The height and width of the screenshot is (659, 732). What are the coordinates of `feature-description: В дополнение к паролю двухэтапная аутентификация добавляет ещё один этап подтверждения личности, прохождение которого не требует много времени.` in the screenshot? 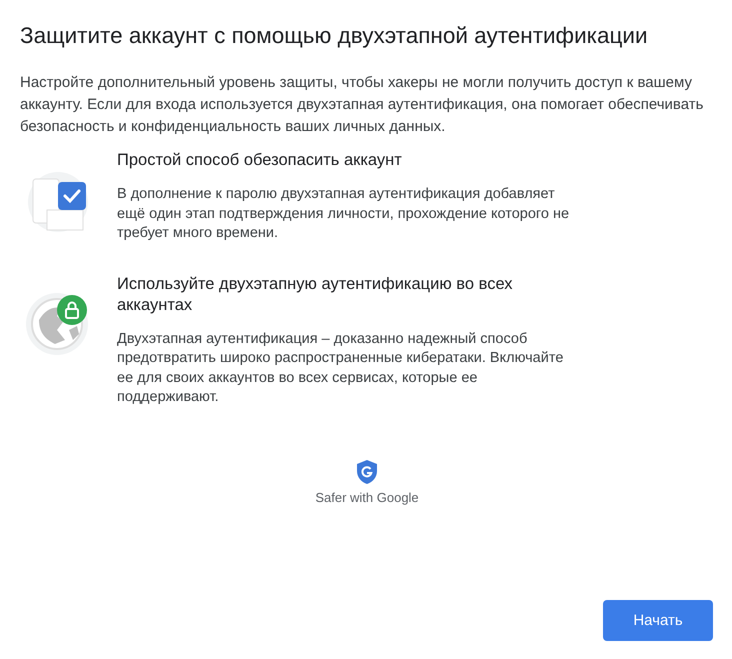 It's located at (343, 214).